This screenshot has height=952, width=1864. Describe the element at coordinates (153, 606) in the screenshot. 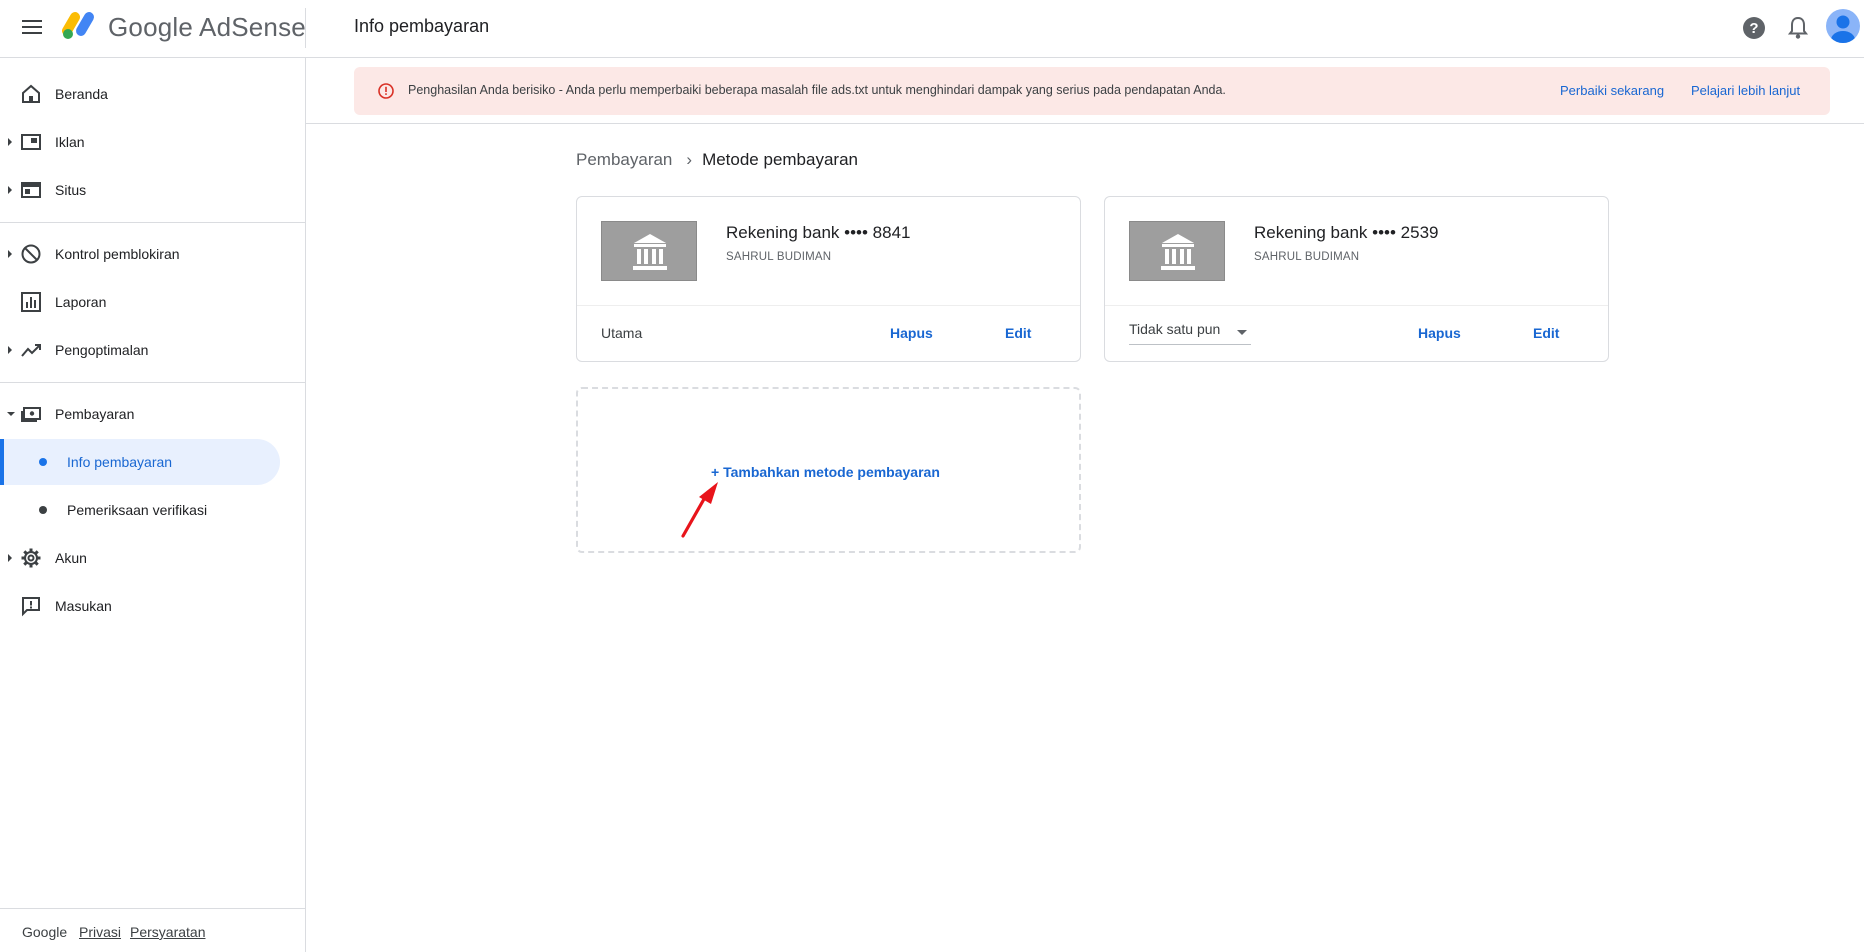

I see `sidebar-item-masukan: Masukan` at that location.